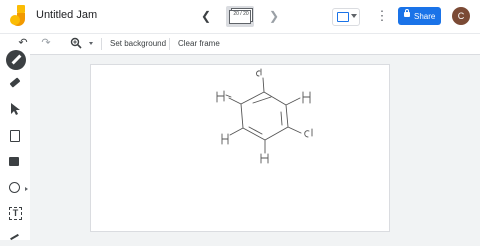  Describe the element at coordinates (199, 43) in the screenshot. I see `clear-frame-button: Clear frame` at that location.